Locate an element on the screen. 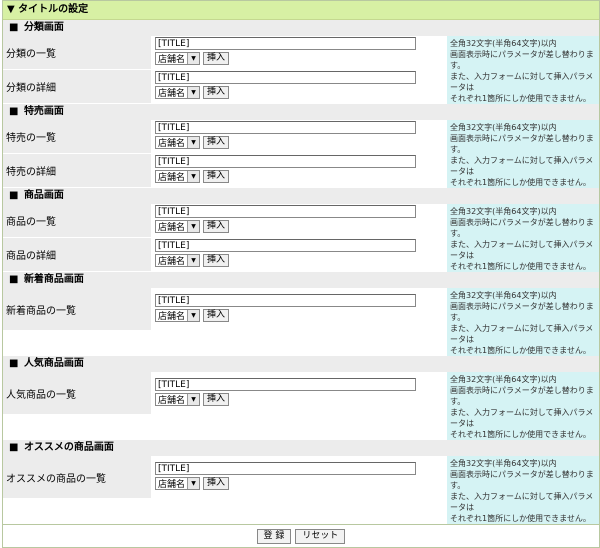 The height and width of the screenshot is (548, 600). reset-button: リセット is located at coordinates (320, 536).